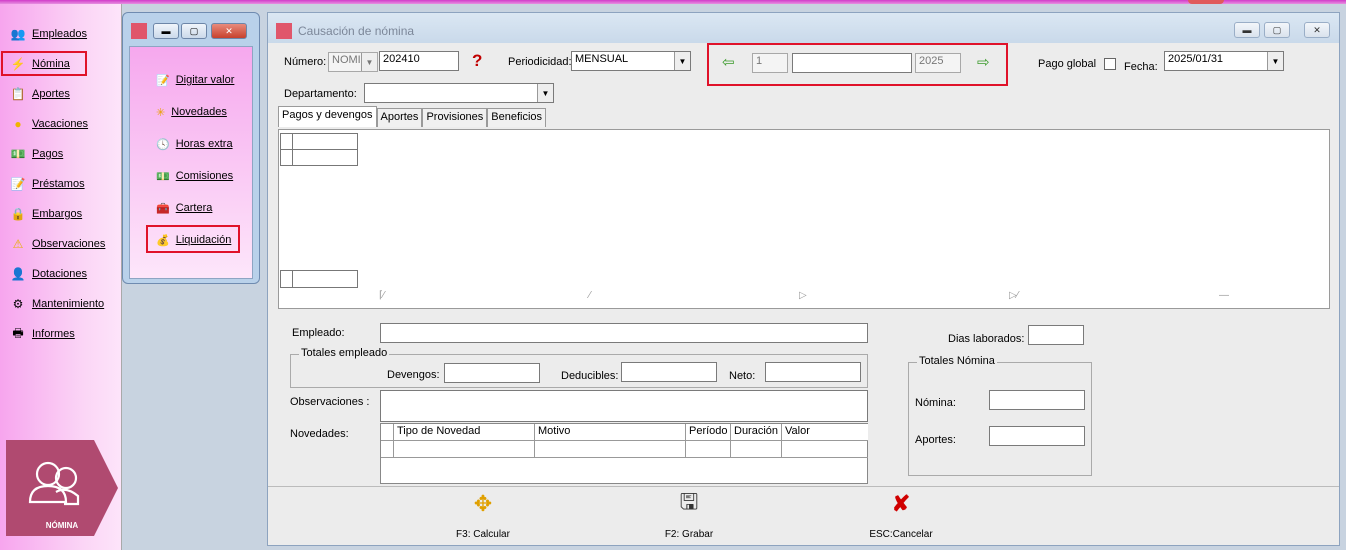  What do you see at coordinates (901, 515) in the screenshot?
I see `cancelar-button: ✘ ESC:Cancelar` at bounding box center [901, 515].